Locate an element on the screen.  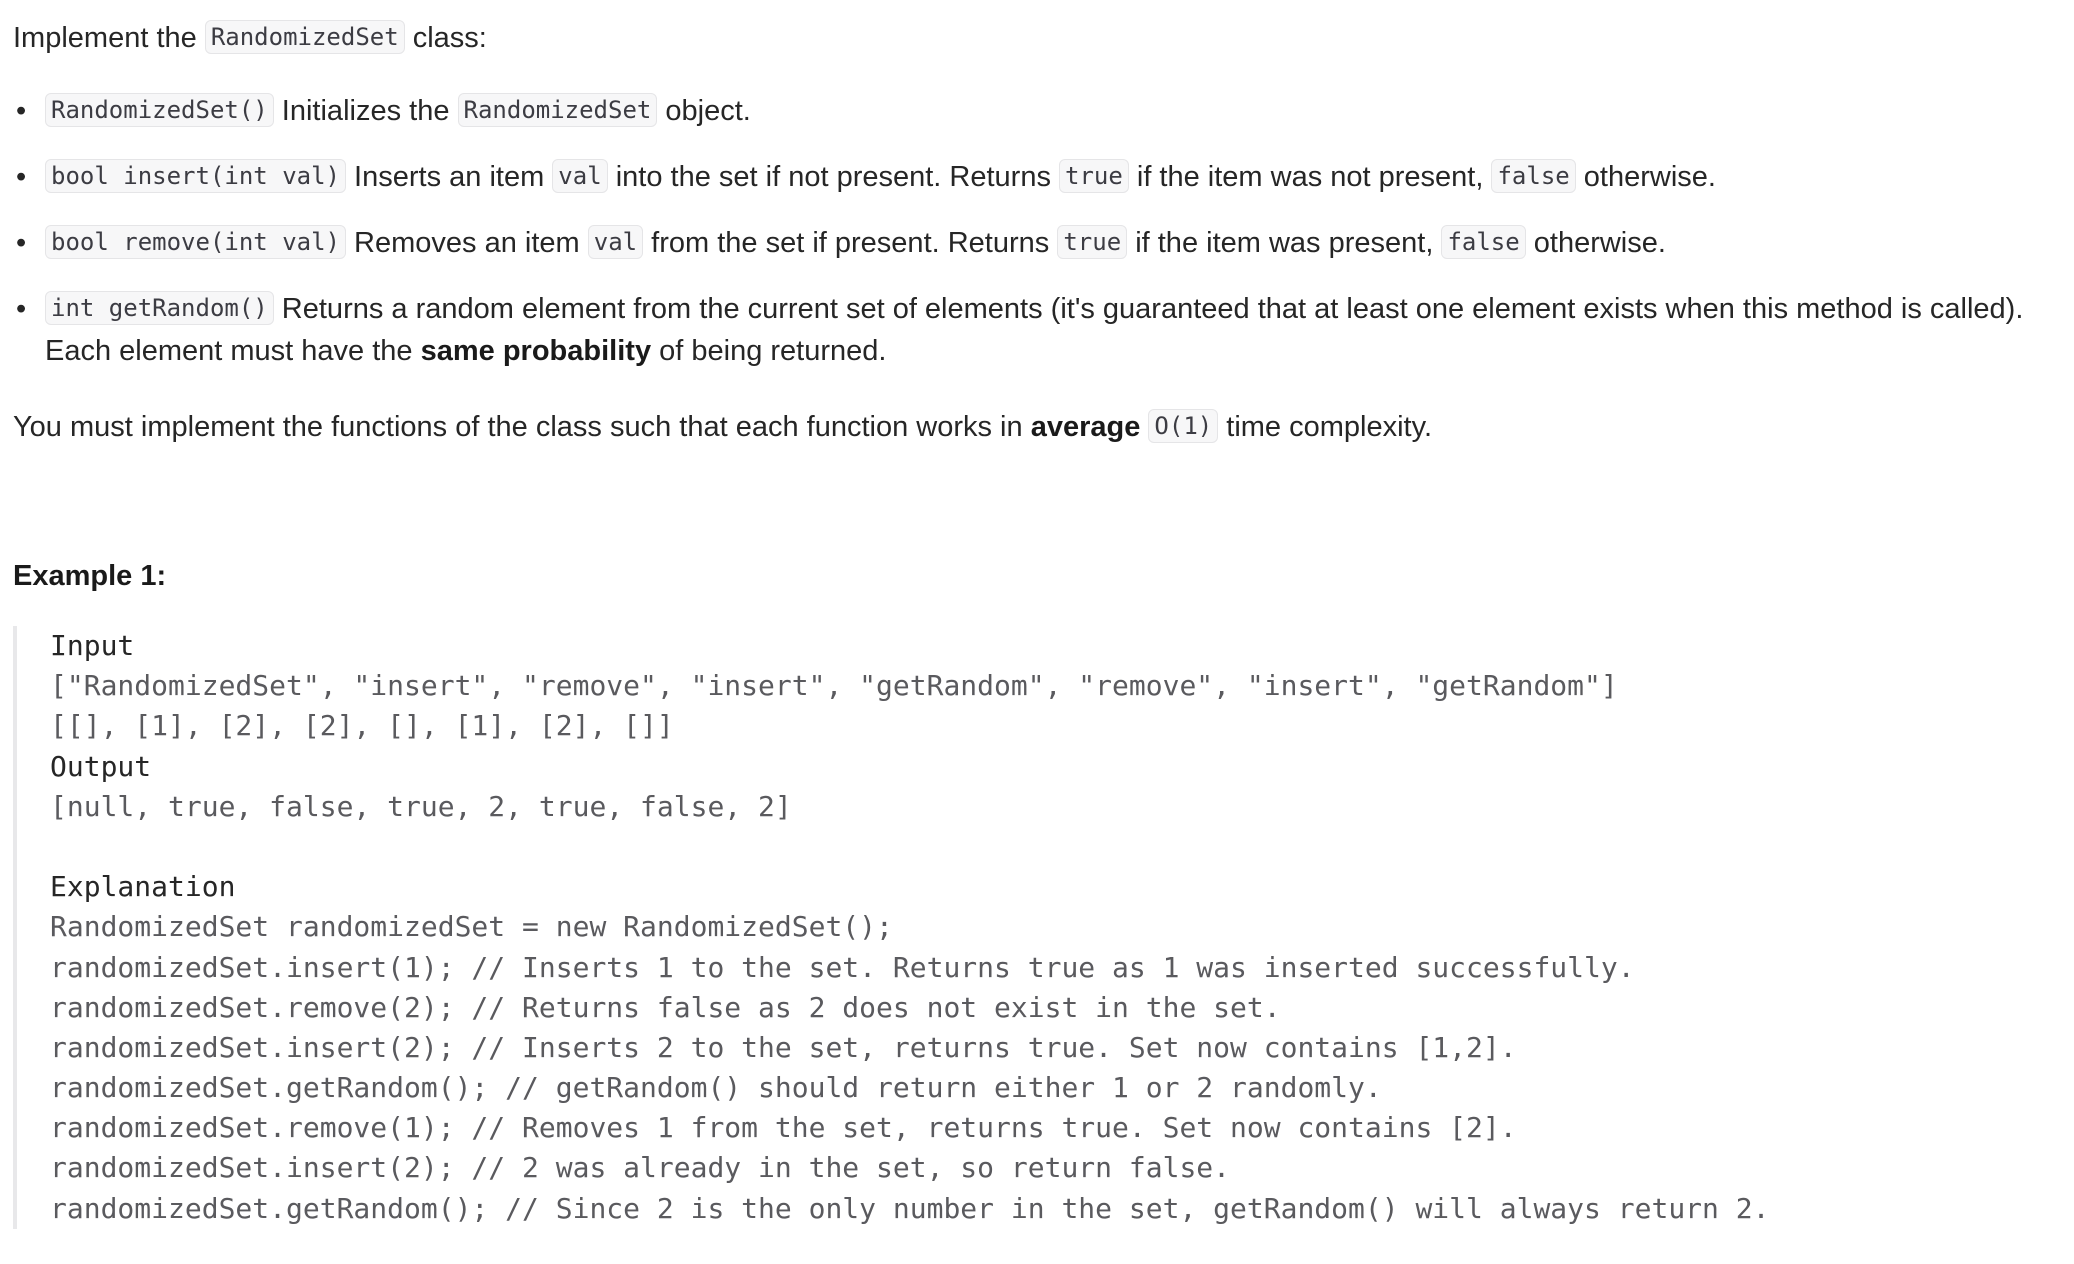
intro-paragraph: Implement the RandomizedSet class: is located at coordinates (250, 38).